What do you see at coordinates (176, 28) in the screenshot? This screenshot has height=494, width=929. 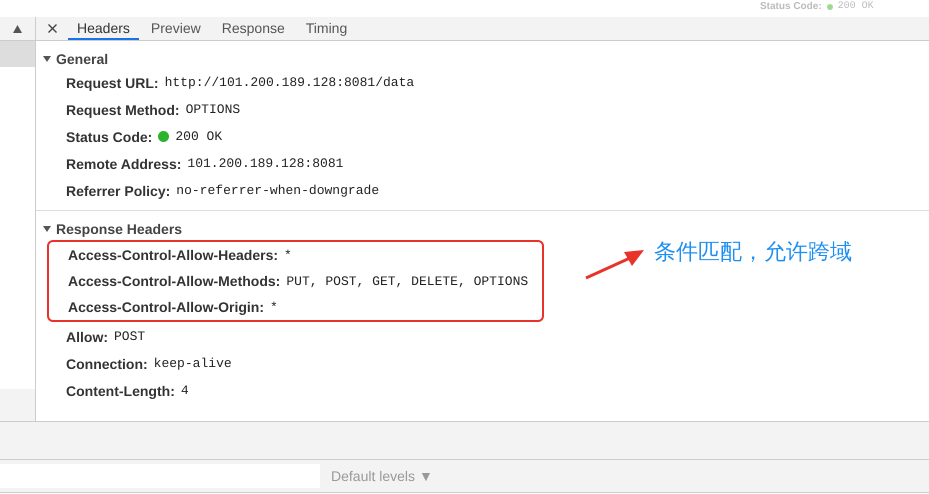 I see `tab: Preview` at bounding box center [176, 28].